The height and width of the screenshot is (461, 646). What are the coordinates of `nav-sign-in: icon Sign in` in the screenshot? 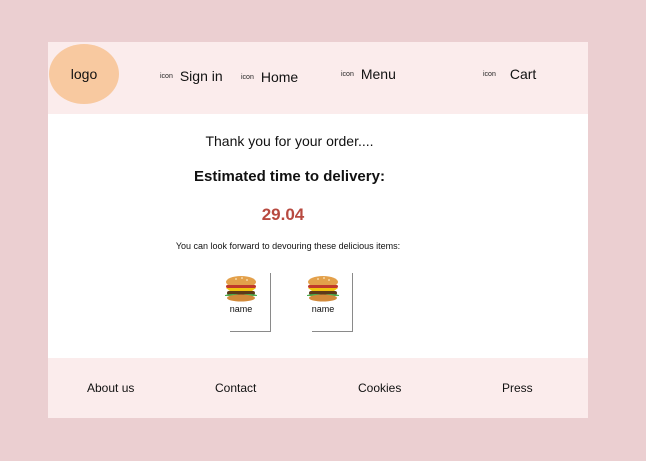 It's located at (191, 76).